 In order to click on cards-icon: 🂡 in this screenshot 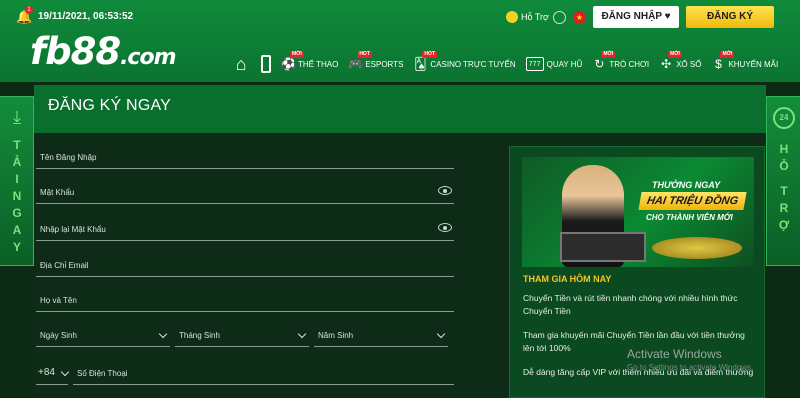, I will do `click(420, 64)`.